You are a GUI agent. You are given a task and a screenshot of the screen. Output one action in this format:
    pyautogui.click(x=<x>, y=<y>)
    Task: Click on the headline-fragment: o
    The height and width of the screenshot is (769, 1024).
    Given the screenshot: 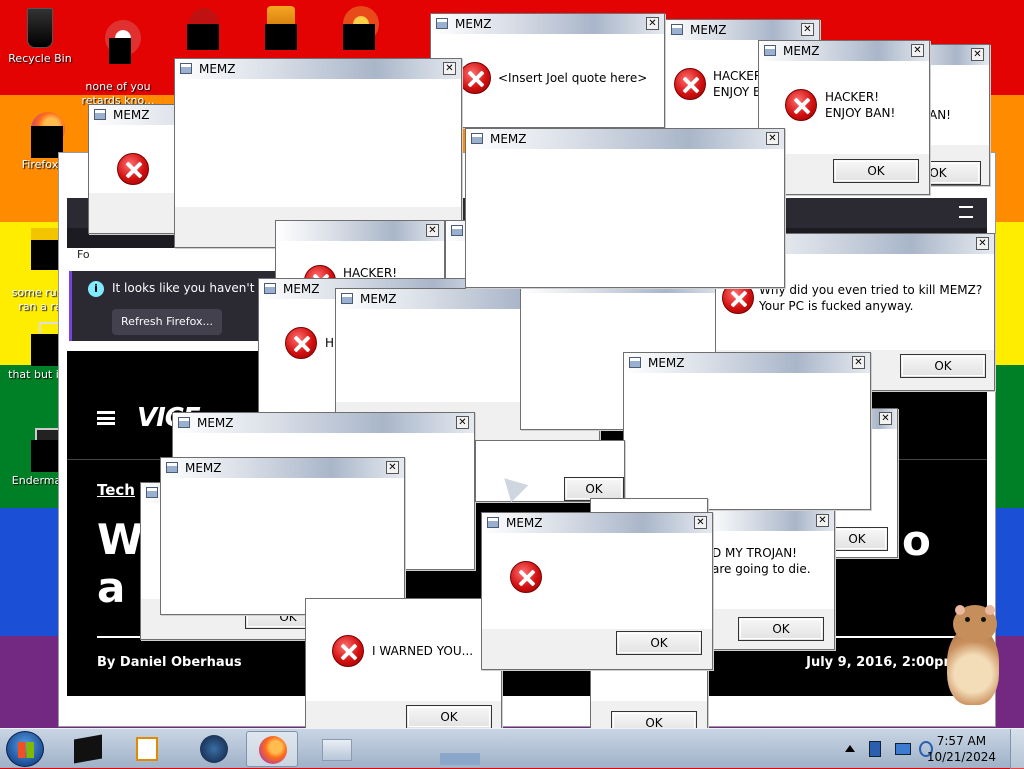 What is the action you would take?
    pyautogui.click(x=916, y=540)
    